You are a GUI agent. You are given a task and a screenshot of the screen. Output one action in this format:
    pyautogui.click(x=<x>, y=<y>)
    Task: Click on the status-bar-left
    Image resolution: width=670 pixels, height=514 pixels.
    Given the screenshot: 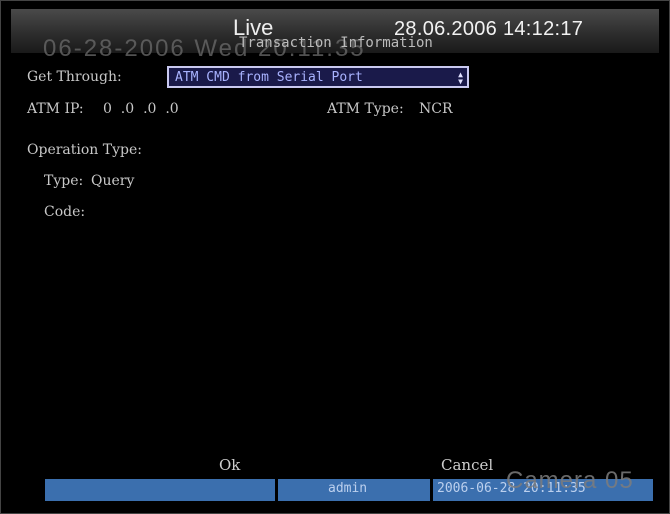 What is the action you would take?
    pyautogui.click(x=160, y=490)
    